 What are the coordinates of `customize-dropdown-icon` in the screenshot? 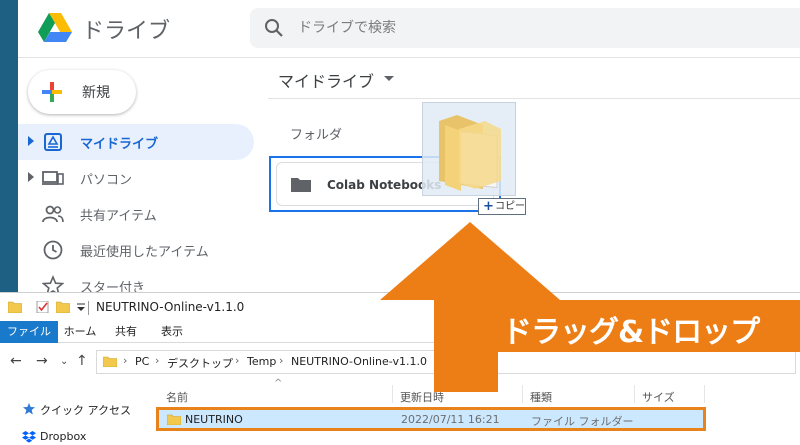 It's located at (81, 307).